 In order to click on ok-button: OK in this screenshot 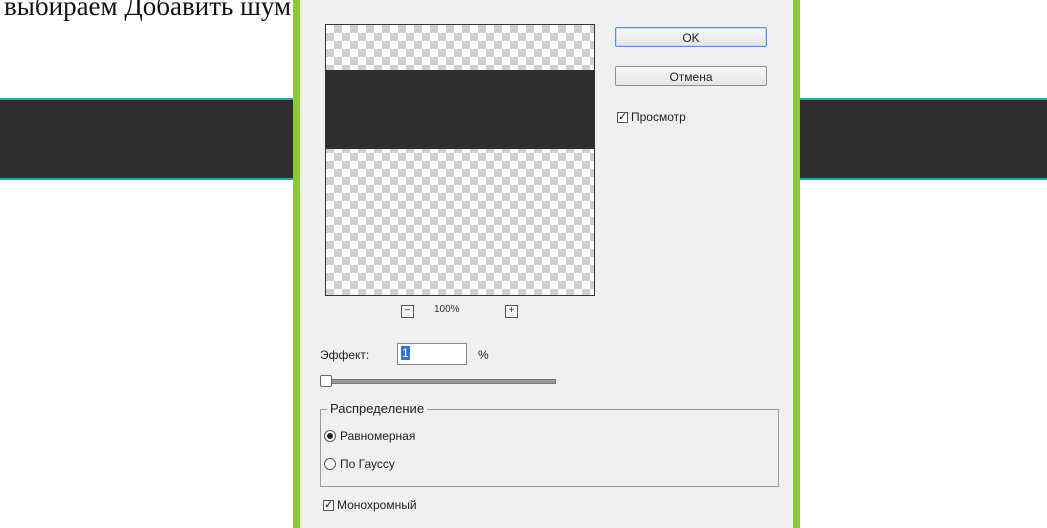, I will do `click(691, 37)`.